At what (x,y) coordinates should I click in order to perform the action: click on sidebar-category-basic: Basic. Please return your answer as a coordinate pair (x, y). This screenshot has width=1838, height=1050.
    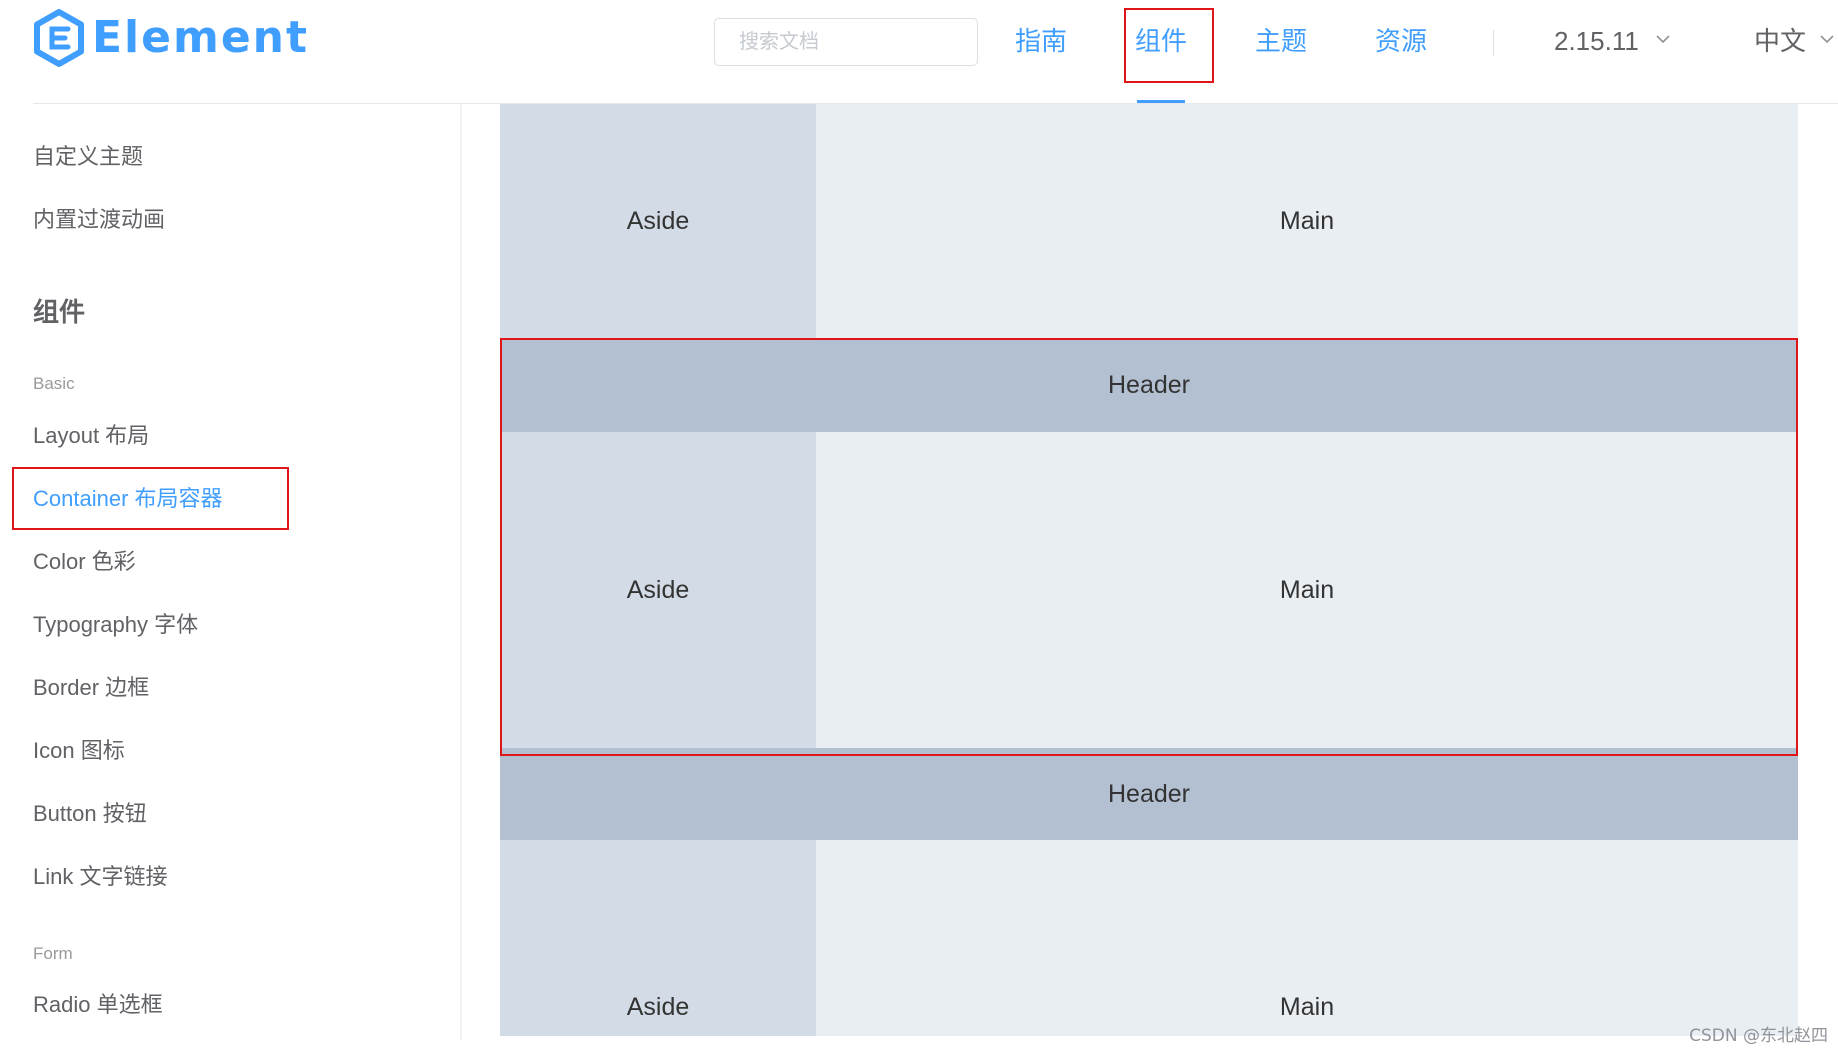
    Looking at the image, I should click on (54, 383).